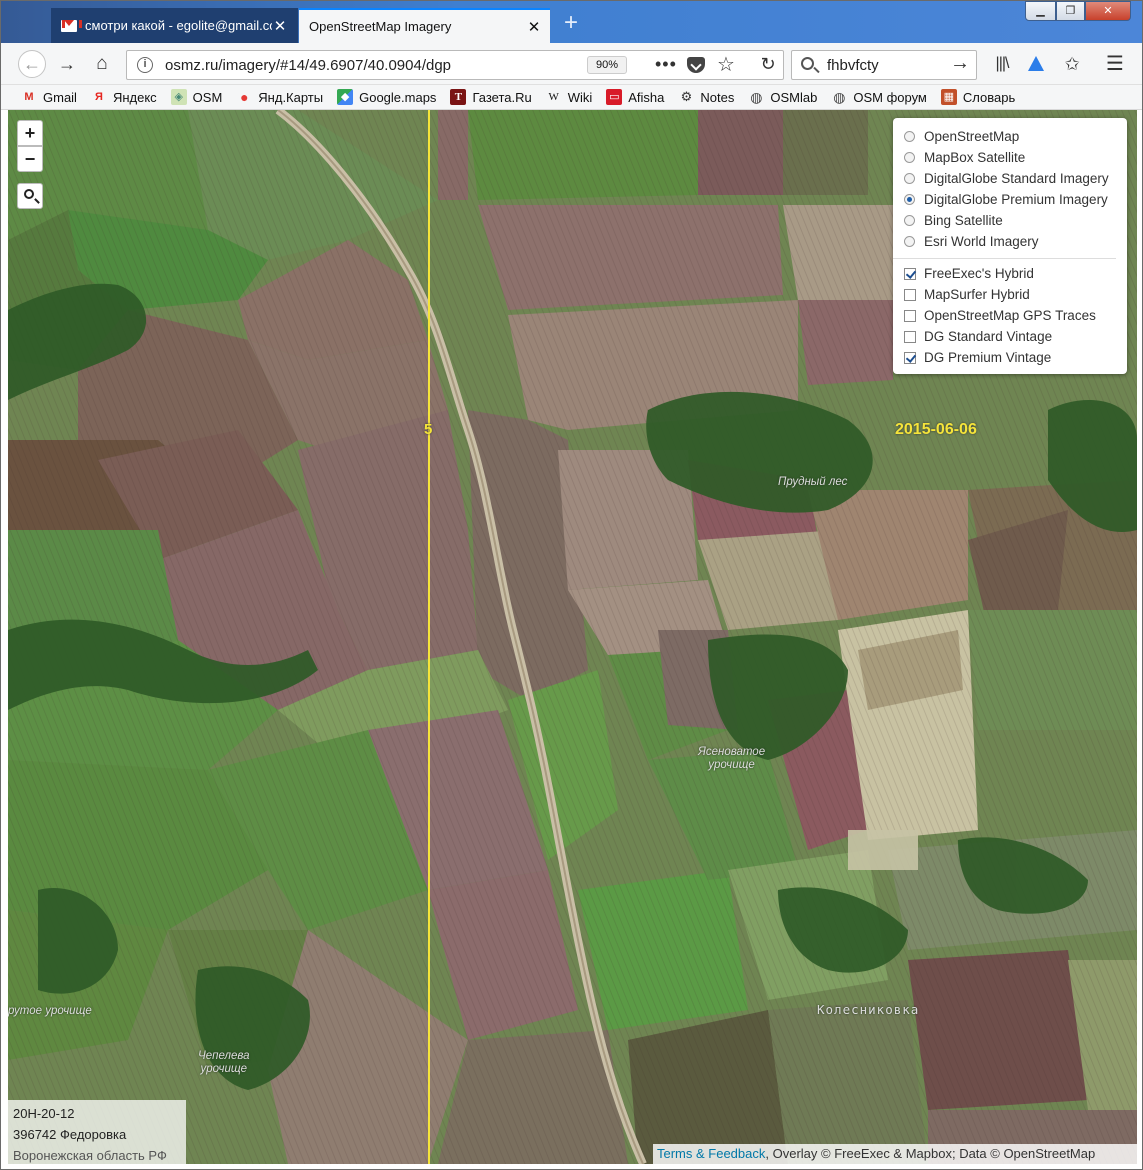 This screenshot has height=1170, width=1143. What do you see at coordinates (960, 63) in the screenshot?
I see `search-go-icon: →` at bounding box center [960, 63].